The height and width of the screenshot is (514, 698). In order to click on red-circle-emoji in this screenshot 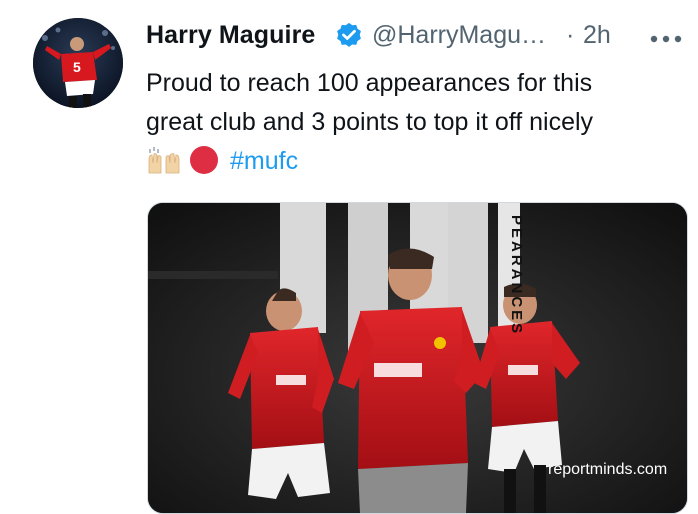, I will do `click(204, 166)`.